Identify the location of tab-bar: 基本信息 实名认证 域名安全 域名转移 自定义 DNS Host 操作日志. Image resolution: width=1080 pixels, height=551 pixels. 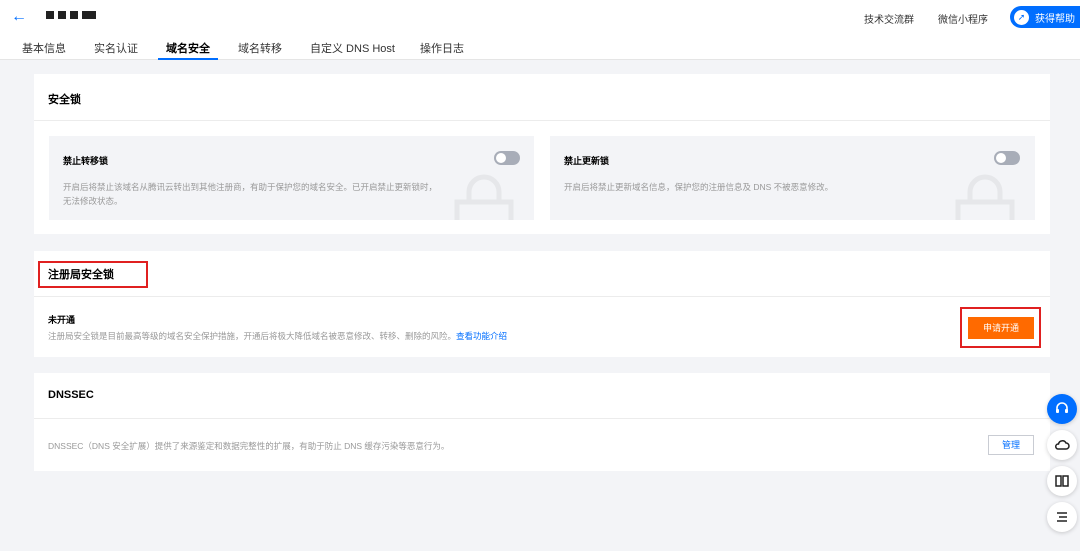
(540, 50).